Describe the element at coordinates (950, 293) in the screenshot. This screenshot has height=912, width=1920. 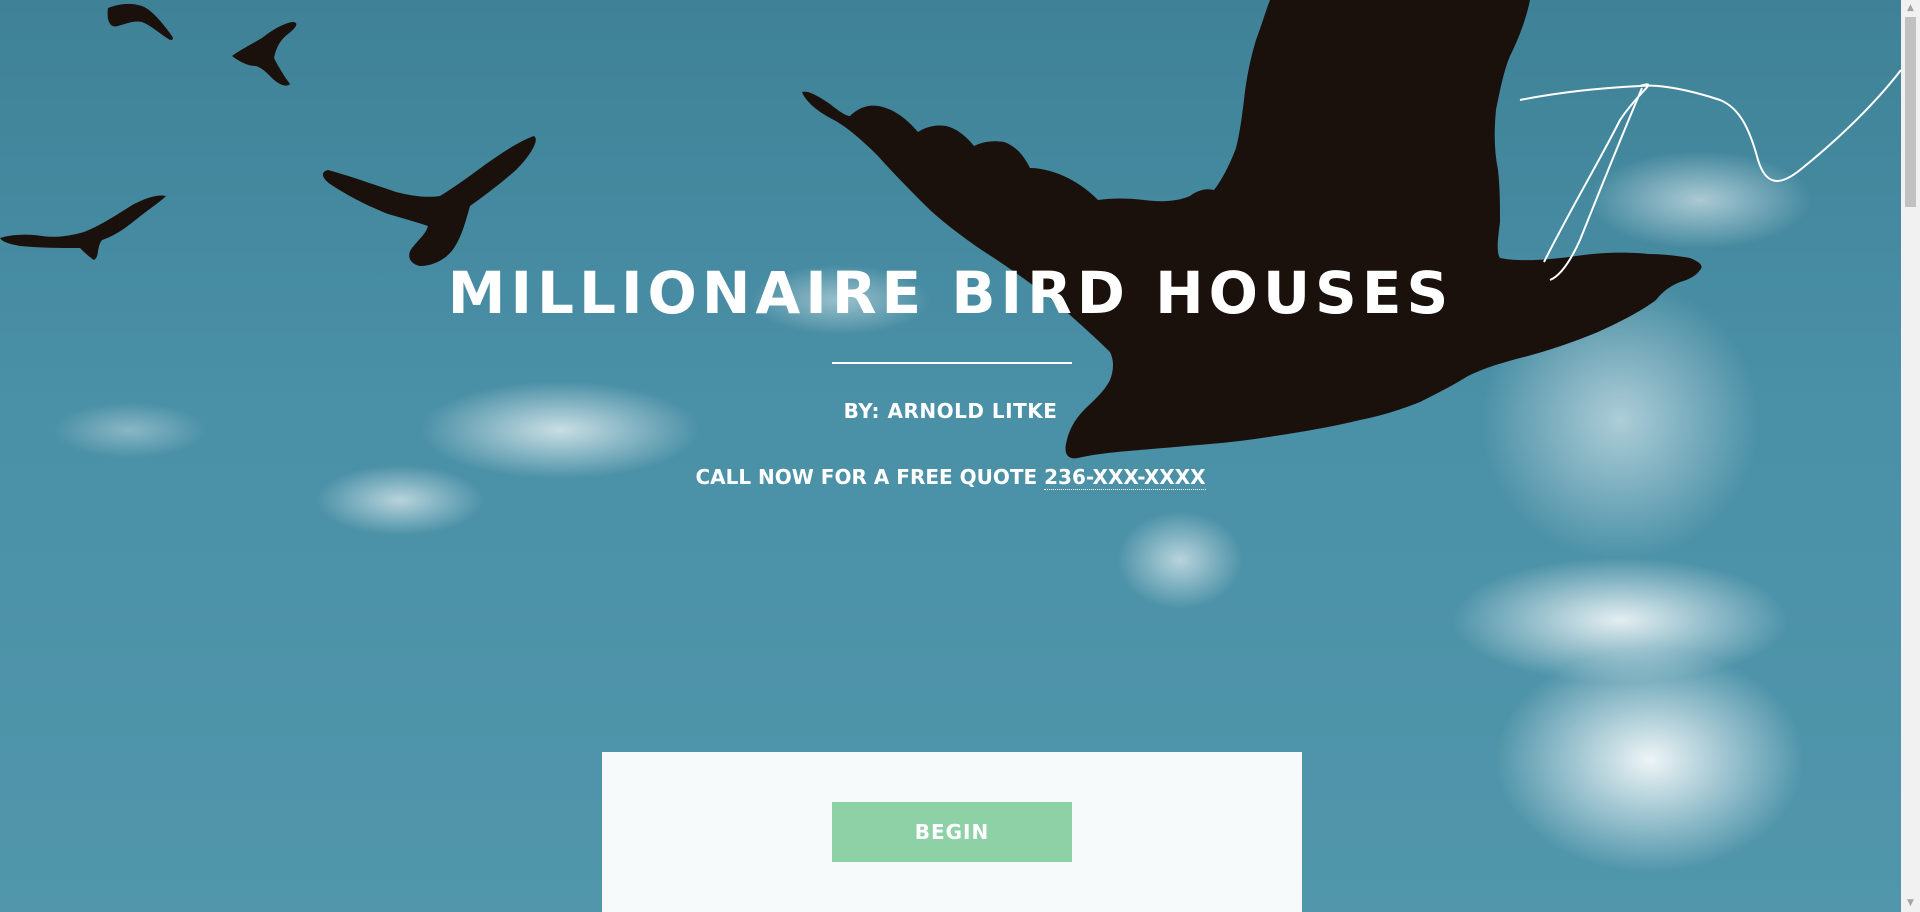
I see `page-title: MILLIONAIRE BIRD HOUSES` at that location.